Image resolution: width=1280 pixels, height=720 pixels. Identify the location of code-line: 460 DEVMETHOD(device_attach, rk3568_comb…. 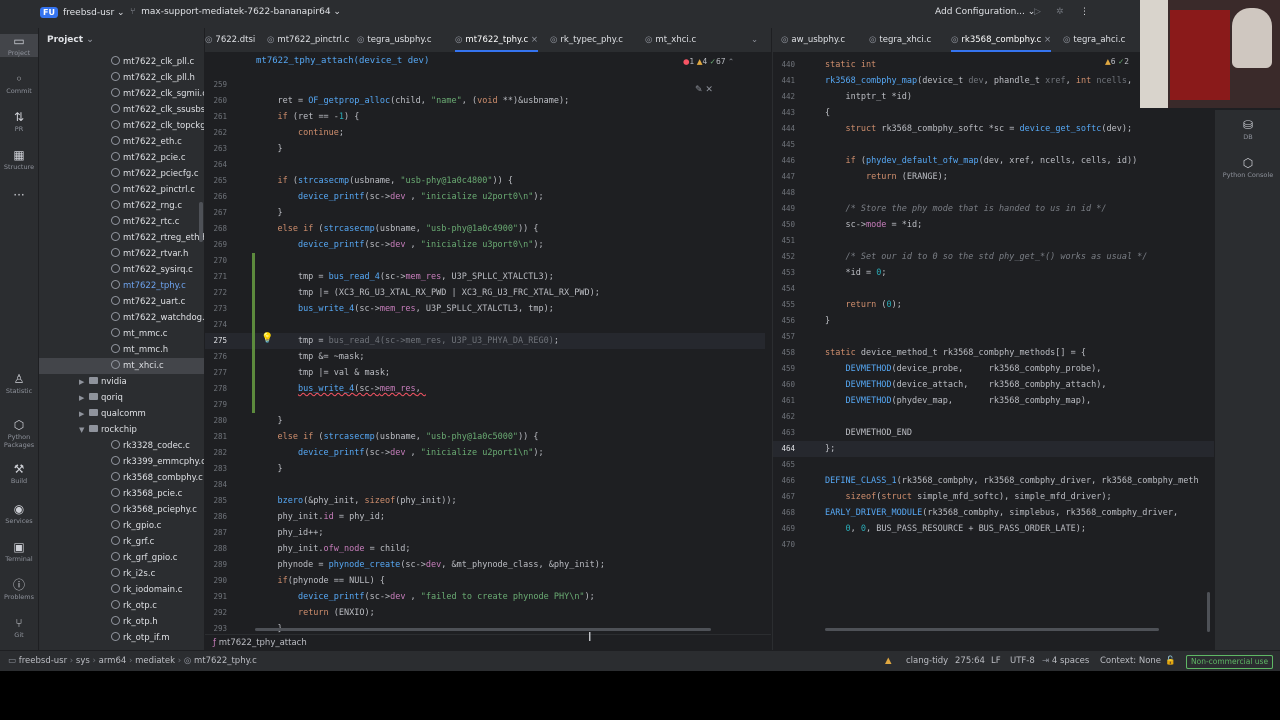
(993, 385).